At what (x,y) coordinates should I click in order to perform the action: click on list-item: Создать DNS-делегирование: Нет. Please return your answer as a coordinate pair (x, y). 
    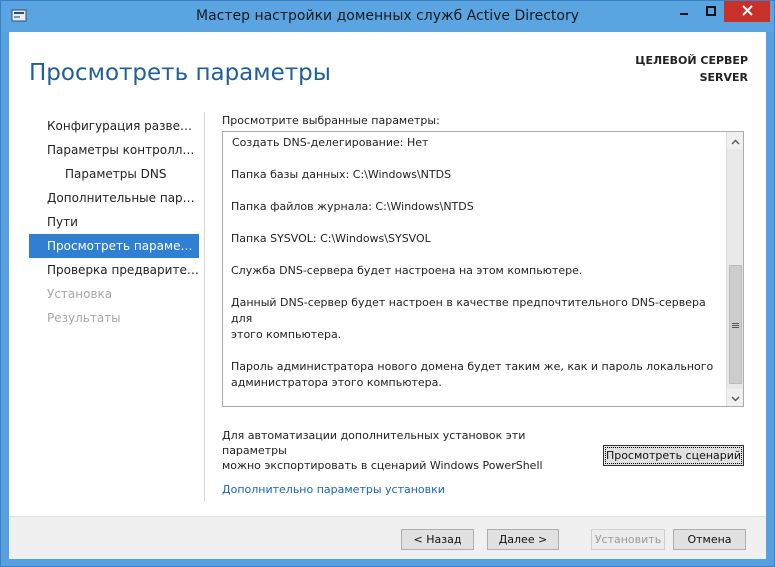
    Looking at the image, I should click on (330, 142).